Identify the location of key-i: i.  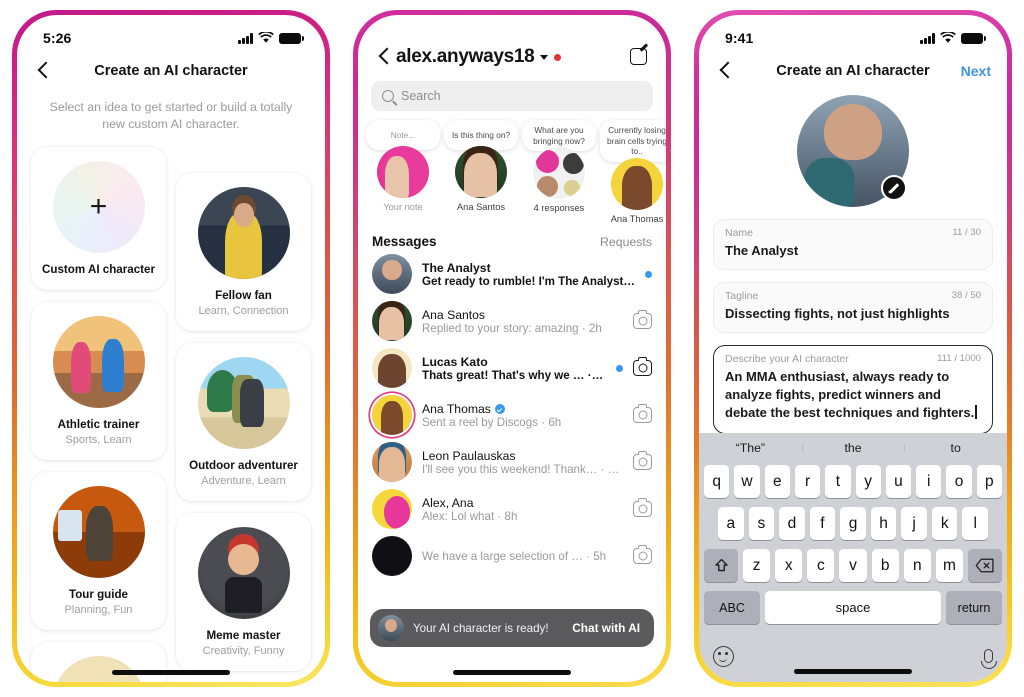
(929, 481).